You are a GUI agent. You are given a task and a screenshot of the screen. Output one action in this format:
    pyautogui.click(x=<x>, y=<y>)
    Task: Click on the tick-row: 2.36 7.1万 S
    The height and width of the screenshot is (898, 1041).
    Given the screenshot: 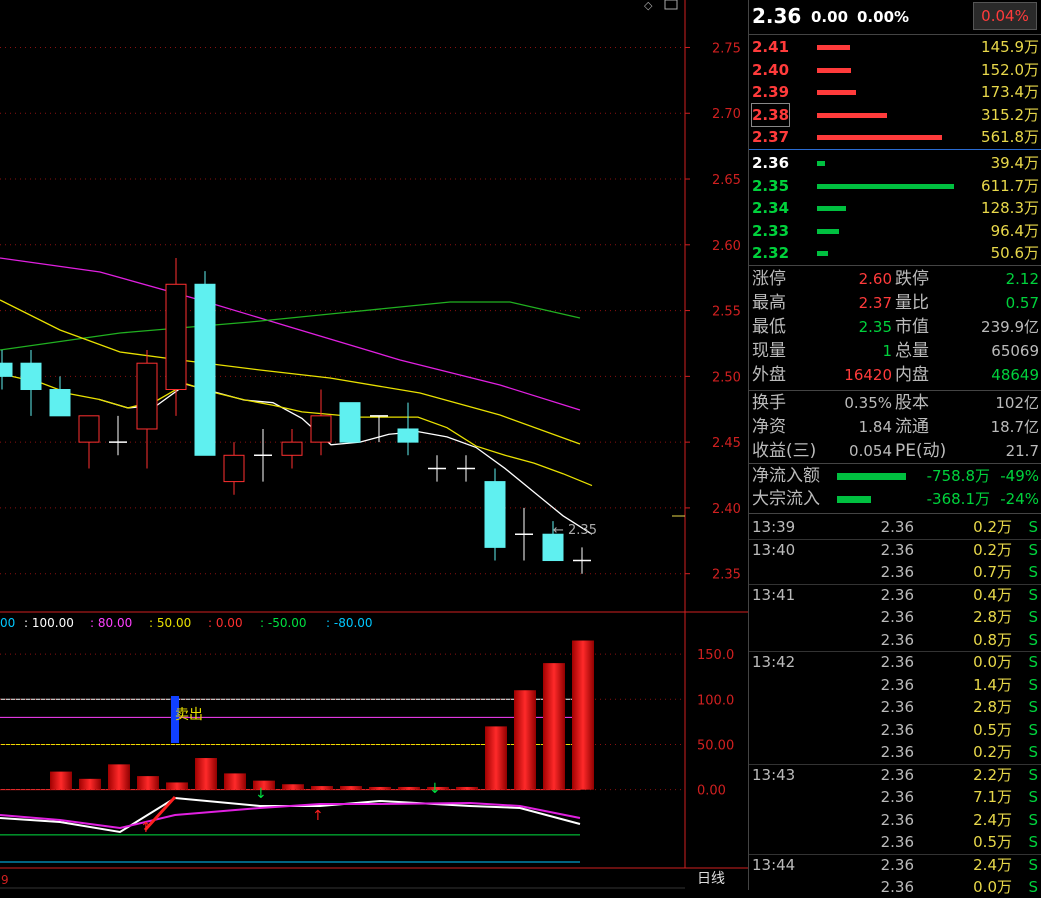 What is the action you would take?
    pyautogui.click(x=895, y=797)
    